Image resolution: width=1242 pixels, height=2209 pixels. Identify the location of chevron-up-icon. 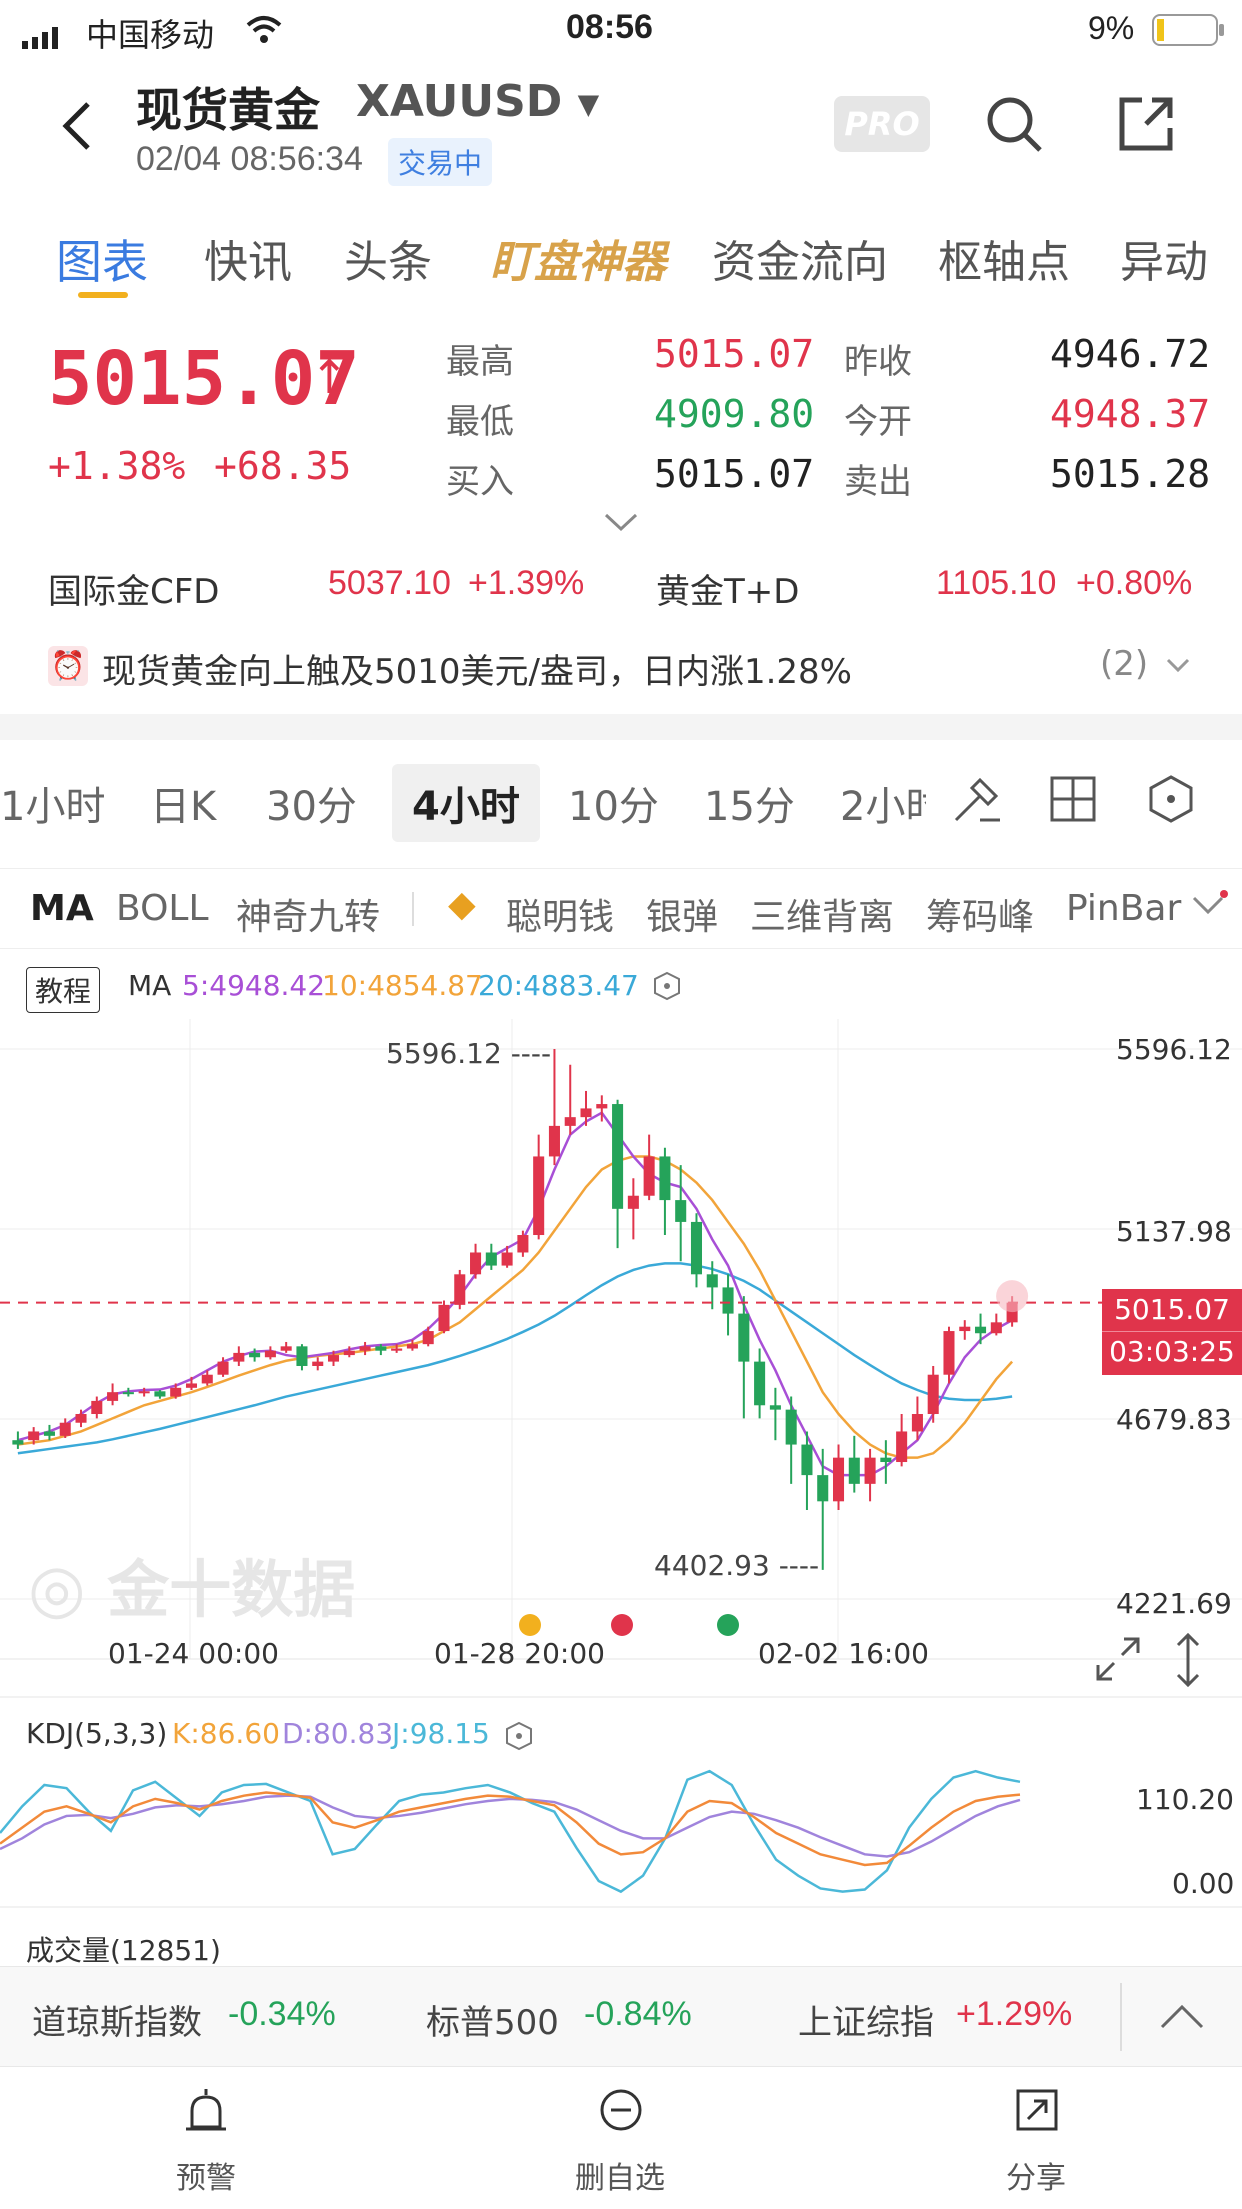
(1182, 2017).